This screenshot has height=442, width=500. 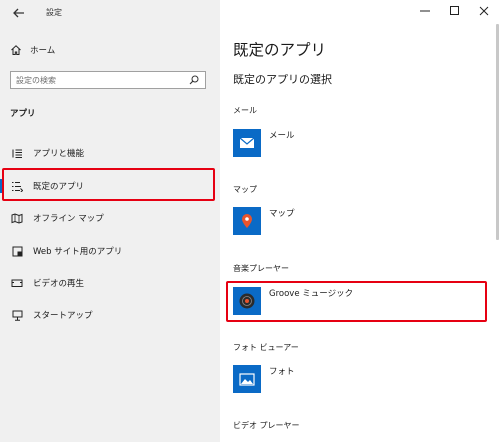 I want to click on website-apps-icon, so click(x=17, y=251).